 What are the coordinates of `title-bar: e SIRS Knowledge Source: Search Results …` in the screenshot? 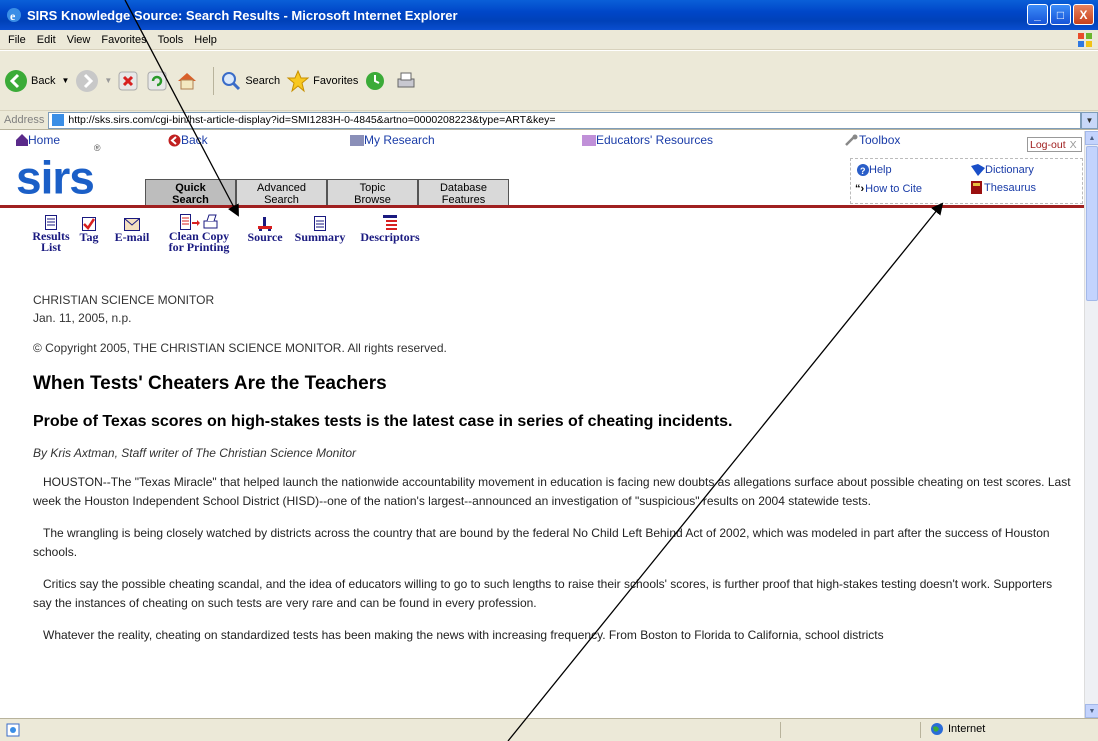 It's located at (549, 15).